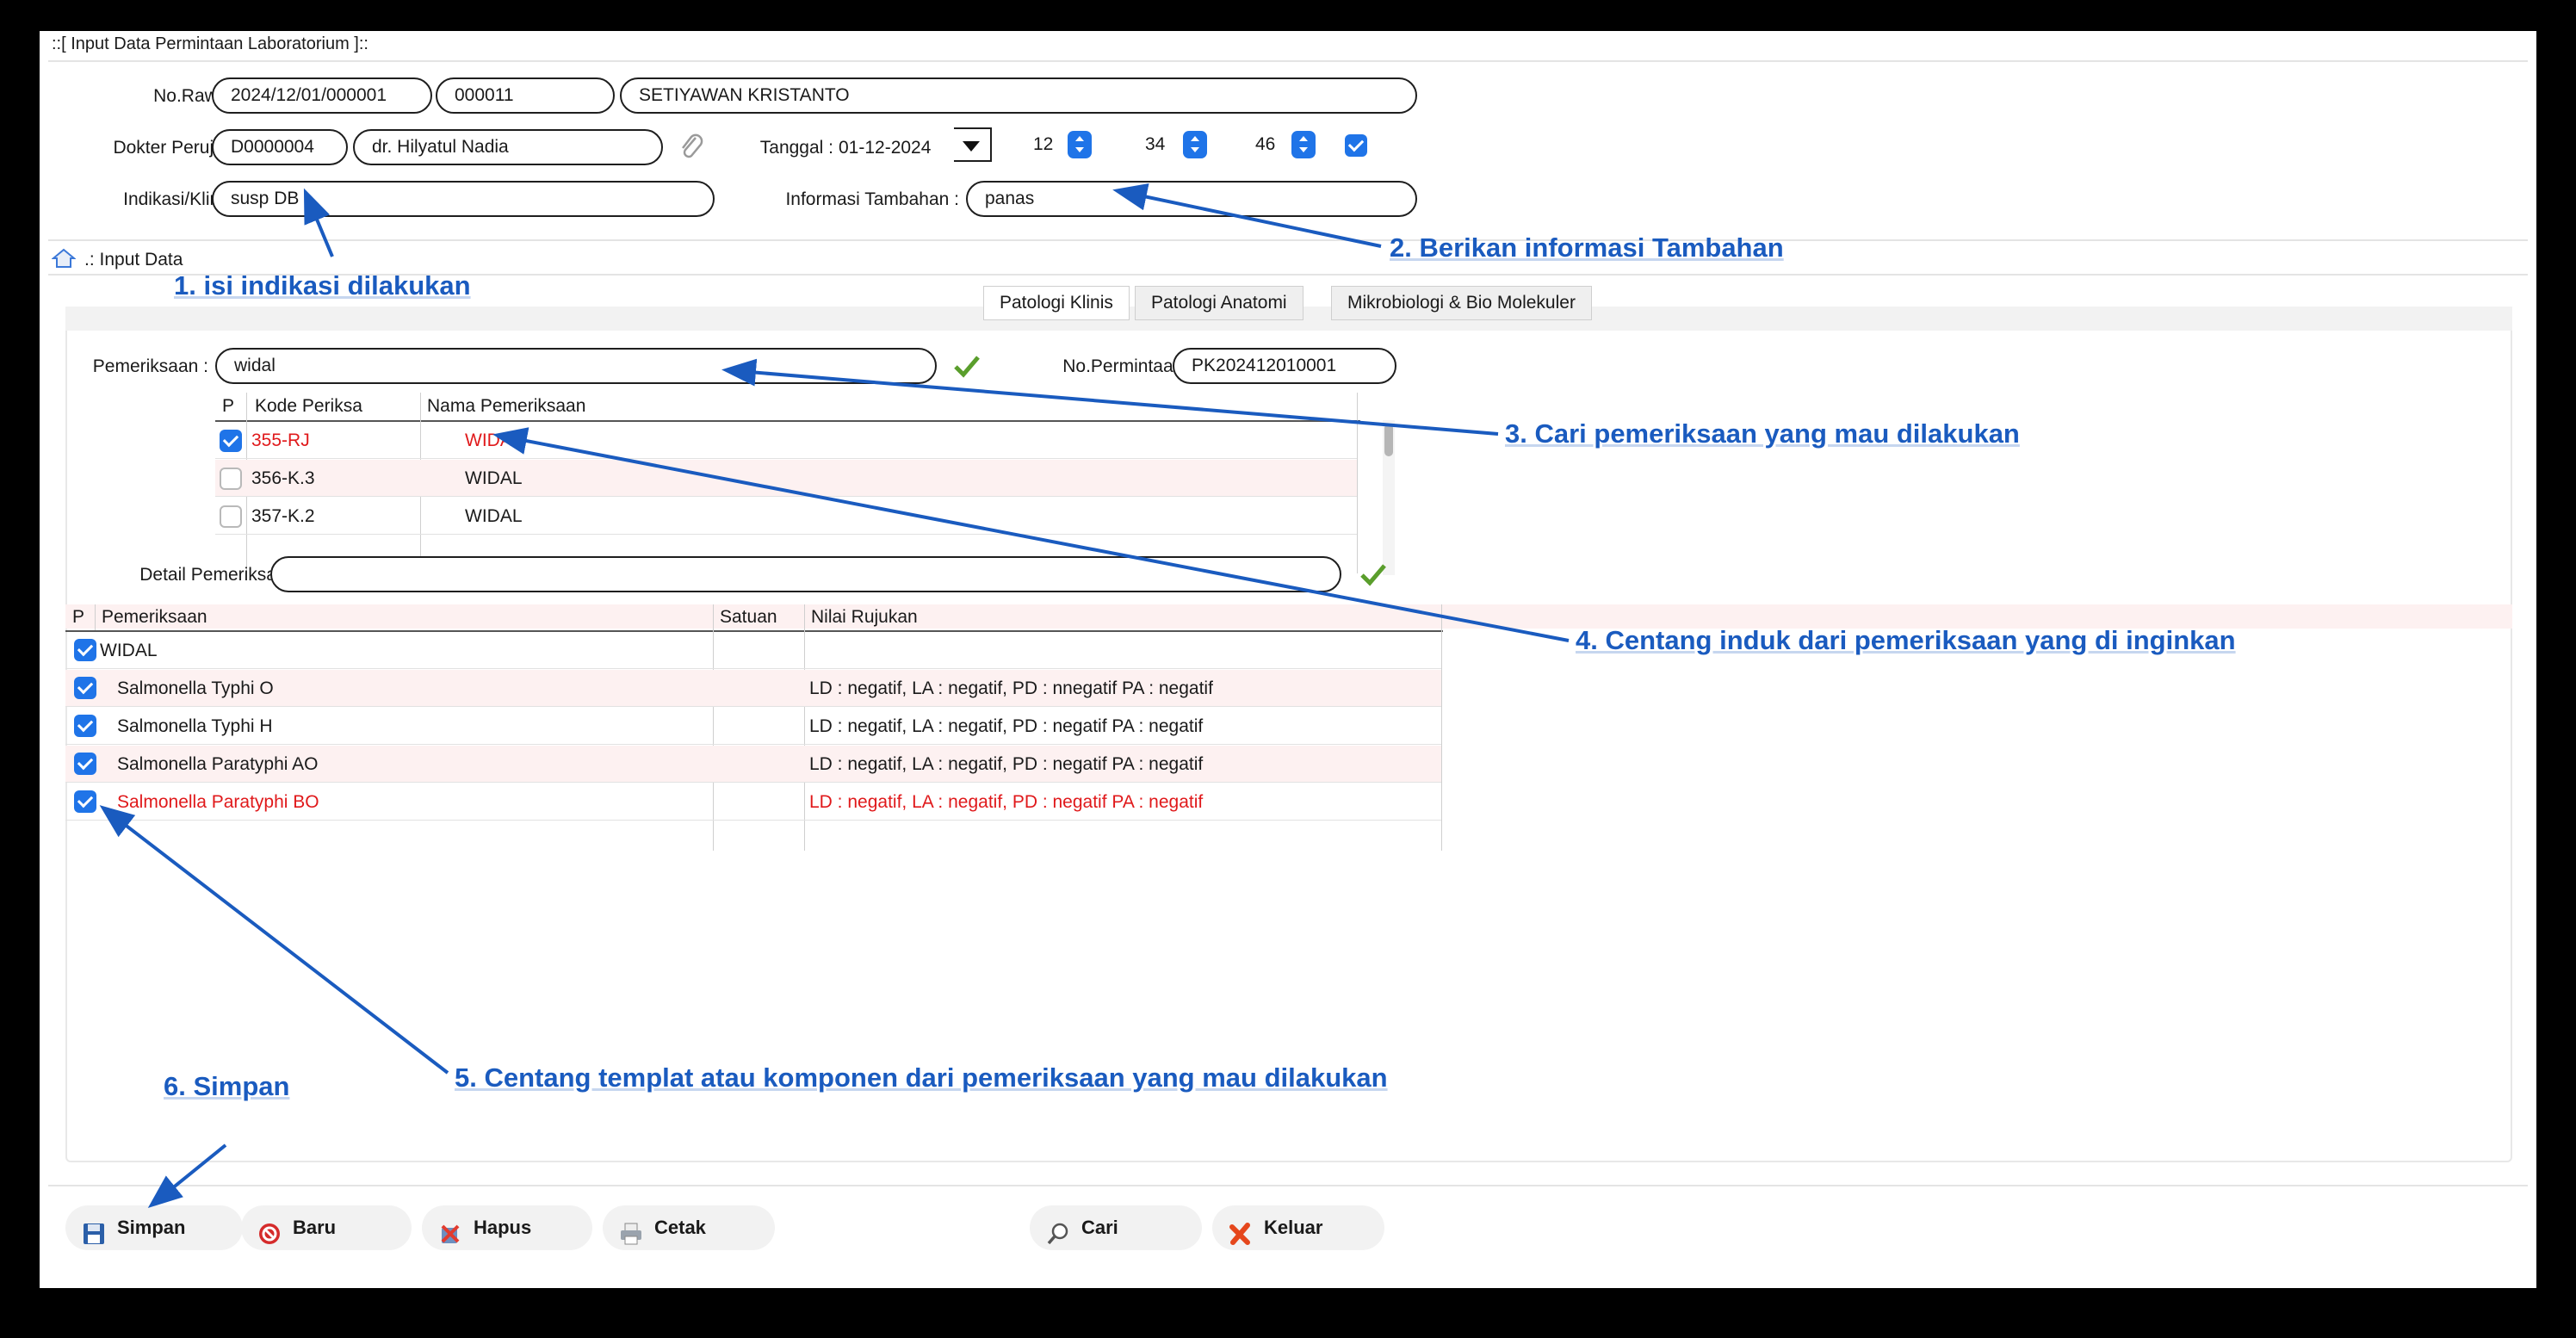 The image size is (2576, 1338). I want to click on annotation-2: 2. Berikan informasi Tambahan, so click(1587, 247).